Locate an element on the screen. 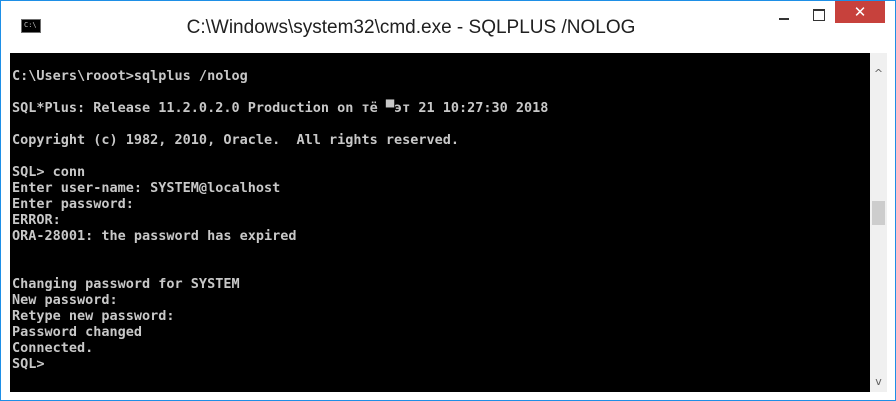 The image size is (896, 401). close-icon: ✕ is located at coordinates (860, 12).